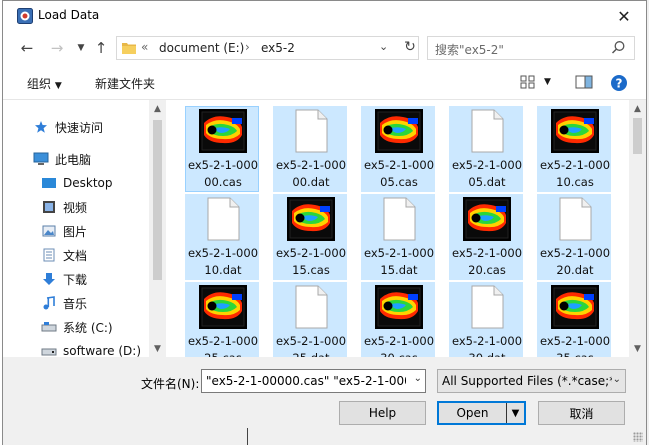  What do you see at coordinates (624, 16) in the screenshot?
I see `close-button: ✕` at bounding box center [624, 16].